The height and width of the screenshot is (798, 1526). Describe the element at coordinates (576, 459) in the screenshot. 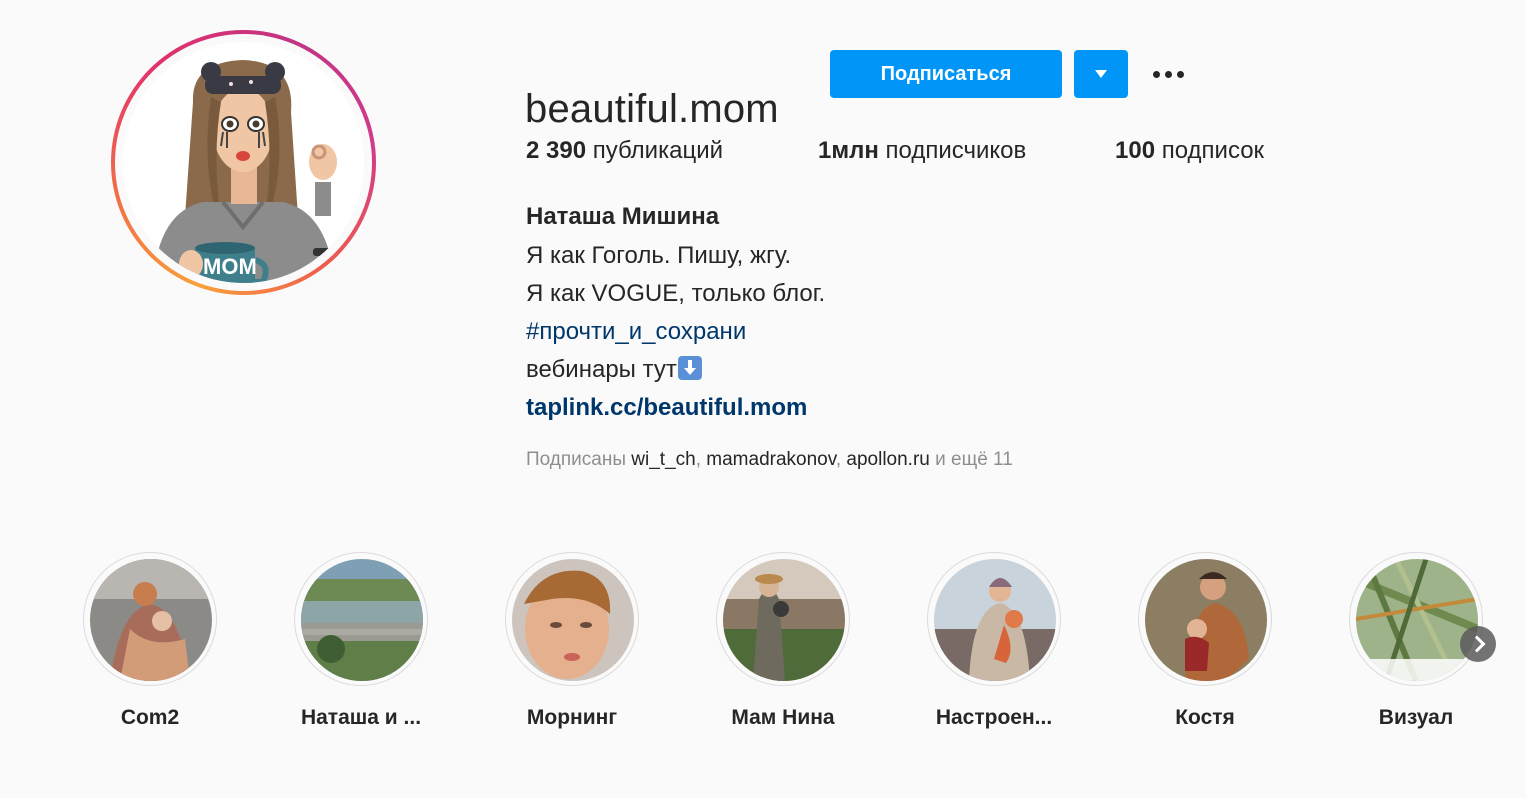

I see `followed-by-prefix: Подписаны` at that location.